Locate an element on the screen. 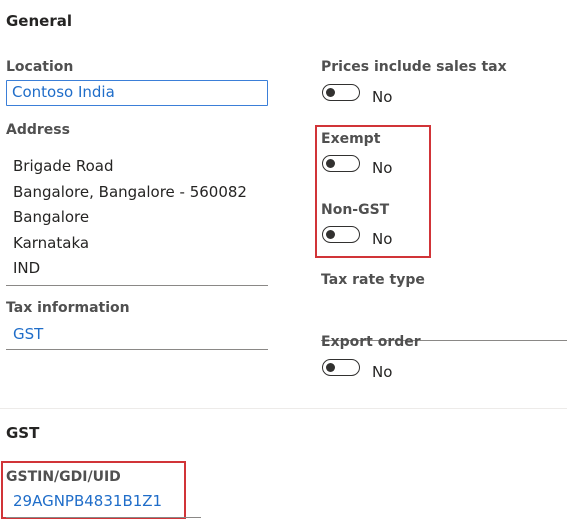 The width and height of the screenshot is (567, 531). prices-include-sales-tax-state: No is located at coordinates (382, 97).